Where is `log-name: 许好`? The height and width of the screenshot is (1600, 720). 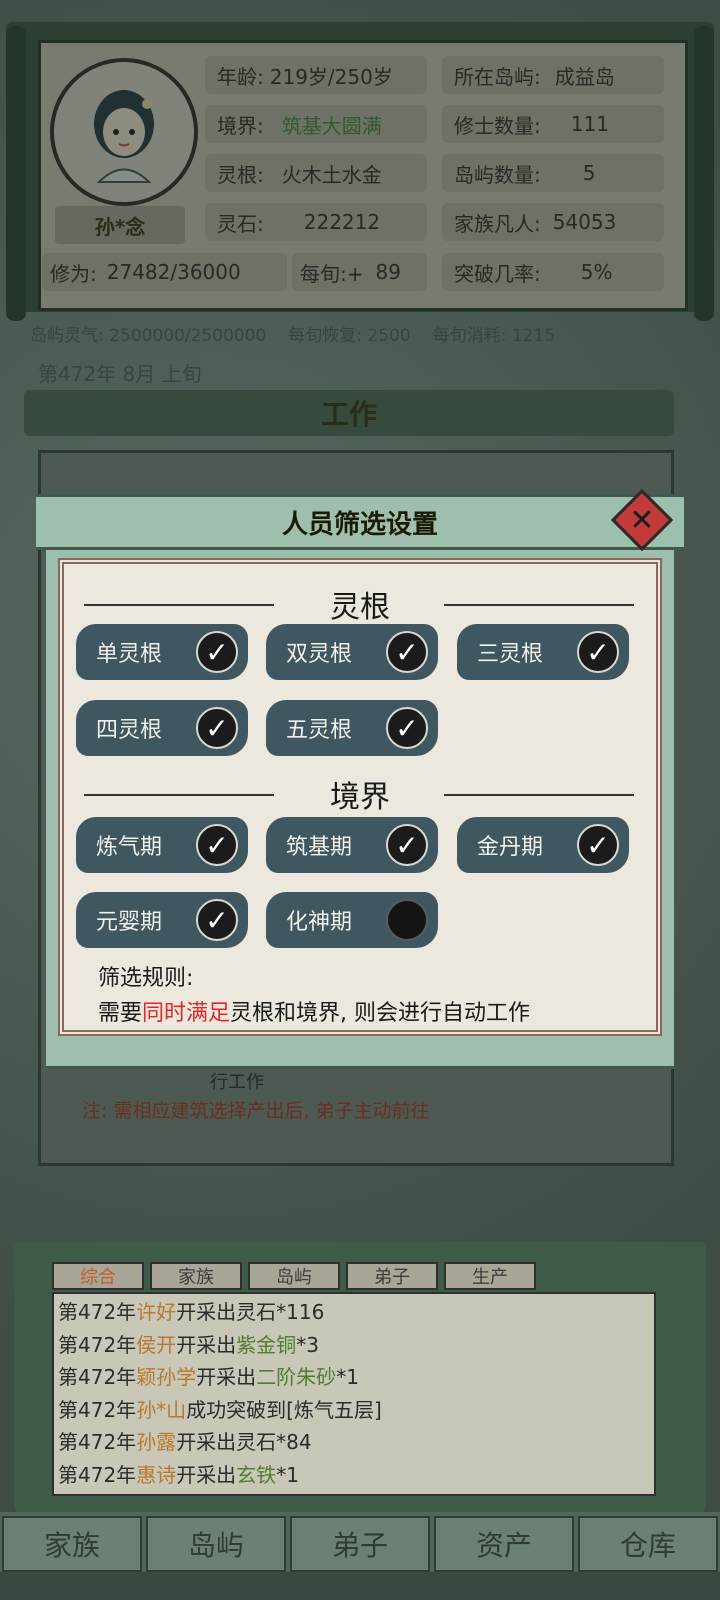 log-name: 许好 is located at coordinates (156, 1312).